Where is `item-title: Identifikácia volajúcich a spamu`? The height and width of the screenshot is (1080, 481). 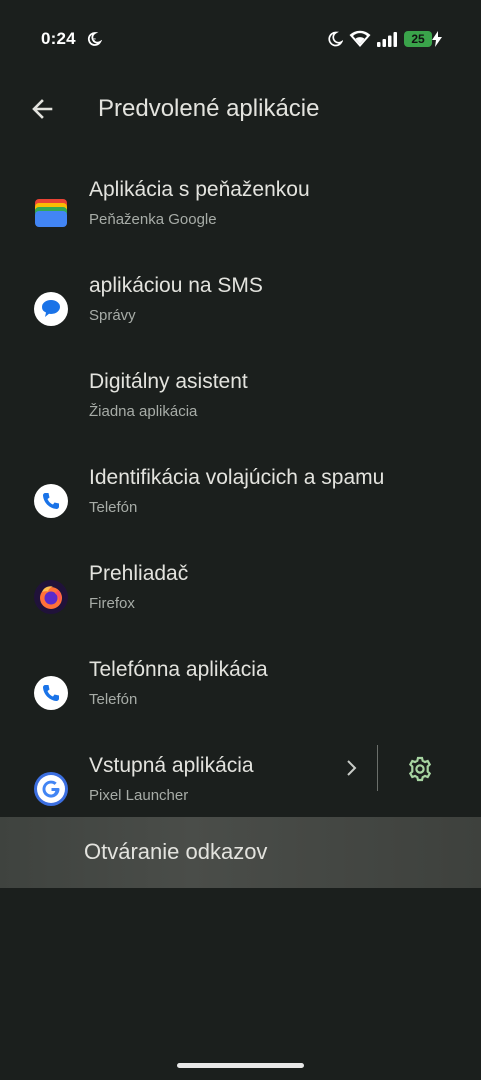 item-title: Identifikácia volajúcich a spamu is located at coordinates (237, 477).